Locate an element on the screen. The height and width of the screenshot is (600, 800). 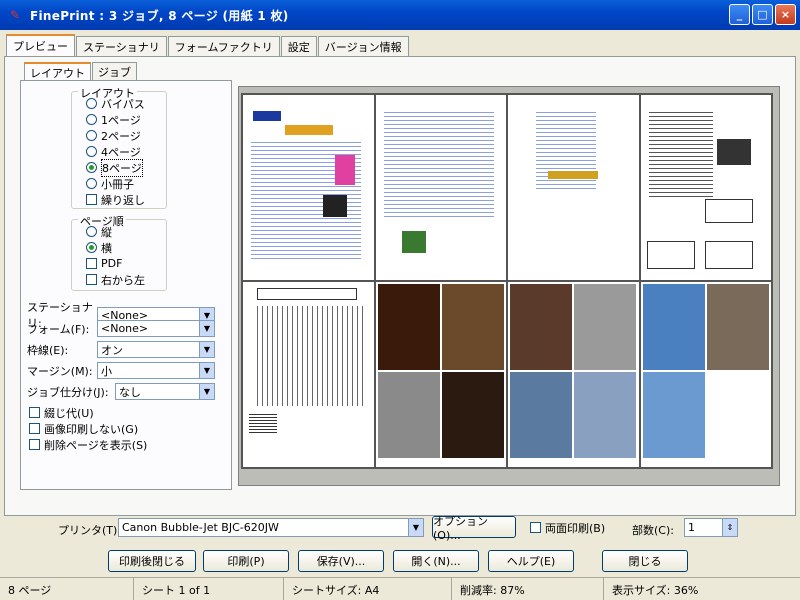
tab-stationery: ステーショナリ is located at coordinates (121, 46).